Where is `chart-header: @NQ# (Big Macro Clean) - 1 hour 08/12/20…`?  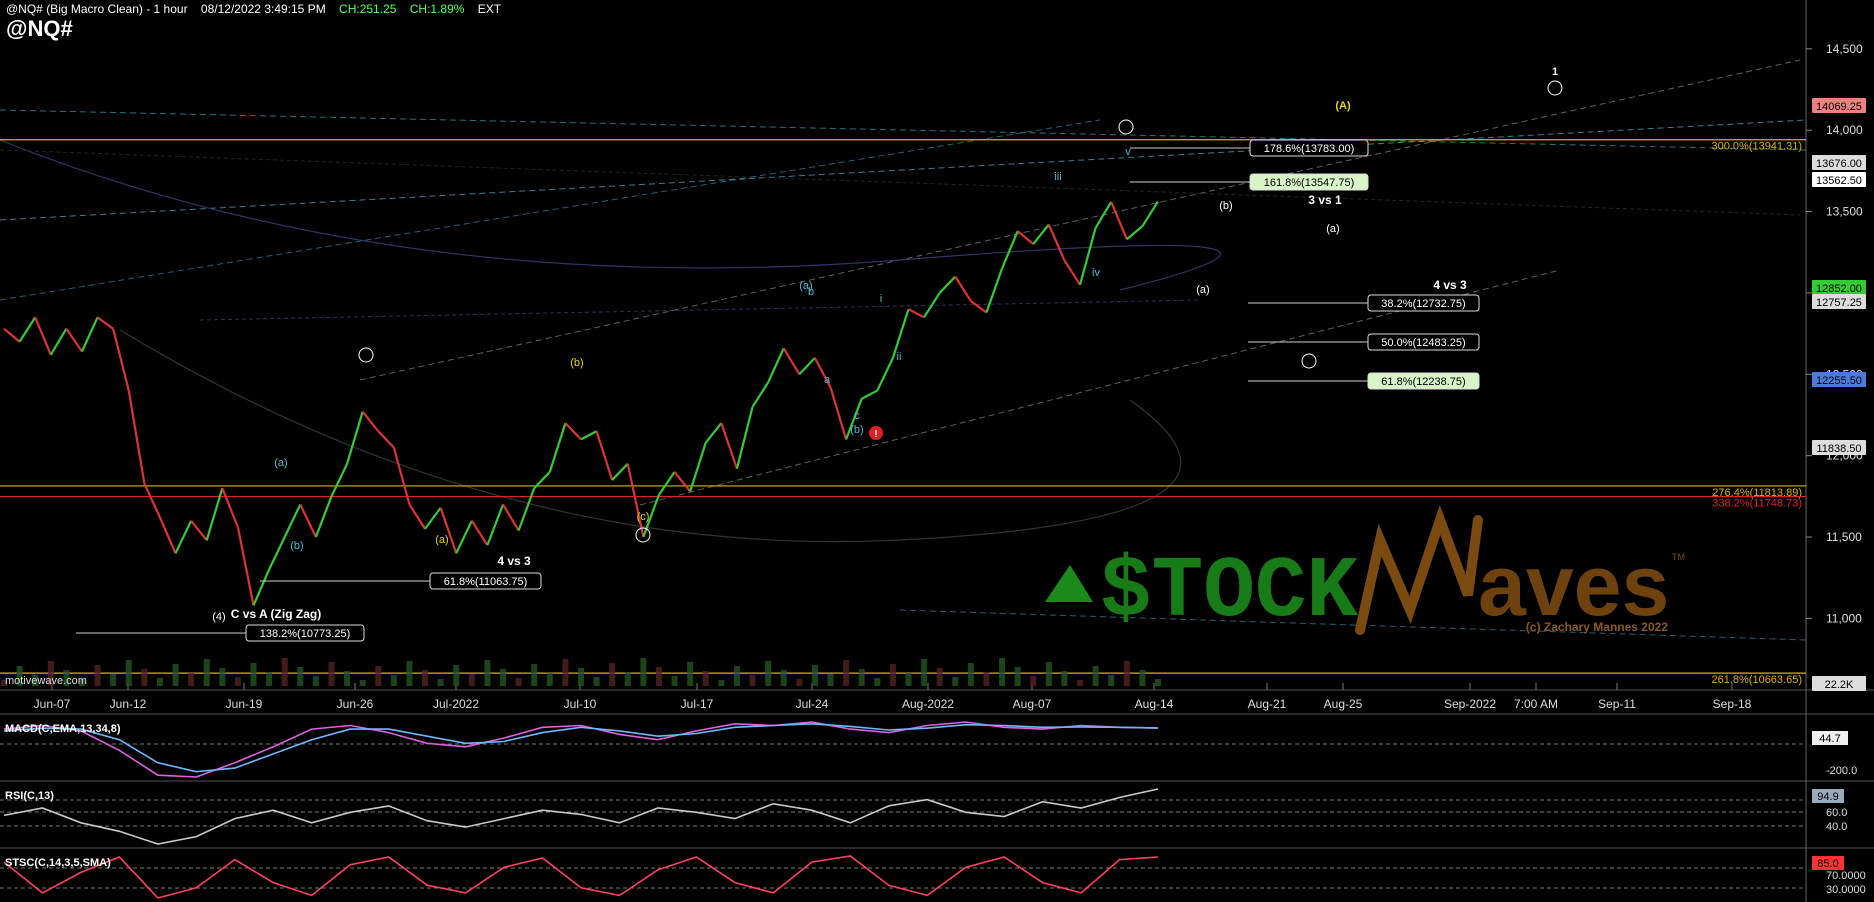 chart-header: @NQ# (Big Macro Clean) - 1 hour 08/12/20… is located at coordinates (258, 9).